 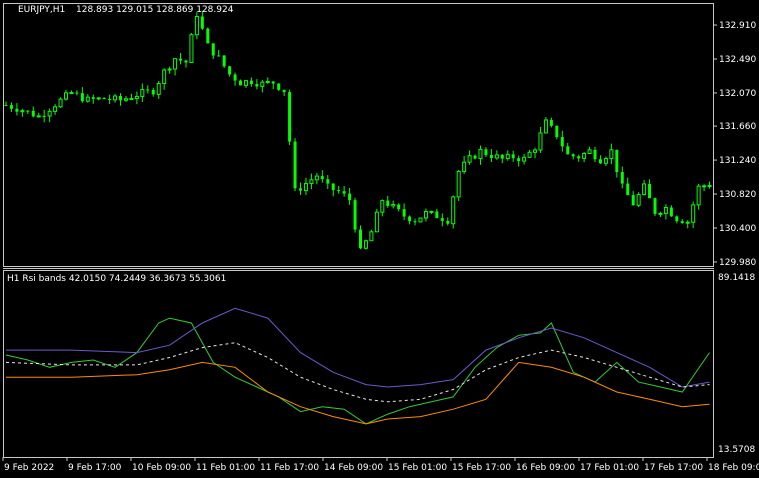 What do you see at coordinates (737, 278) in the screenshot?
I see `indicator-max-label: 89.1418` at bounding box center [737, 278].